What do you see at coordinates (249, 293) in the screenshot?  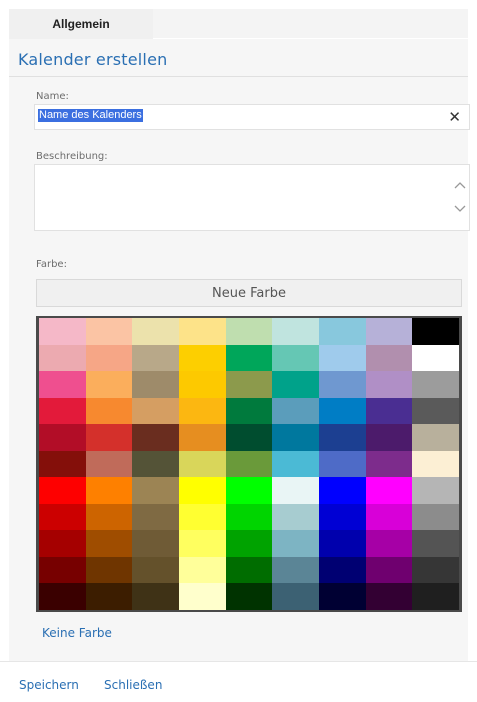 I see `new-color-button: Neue Farbe` at bounding box center [249, 293].